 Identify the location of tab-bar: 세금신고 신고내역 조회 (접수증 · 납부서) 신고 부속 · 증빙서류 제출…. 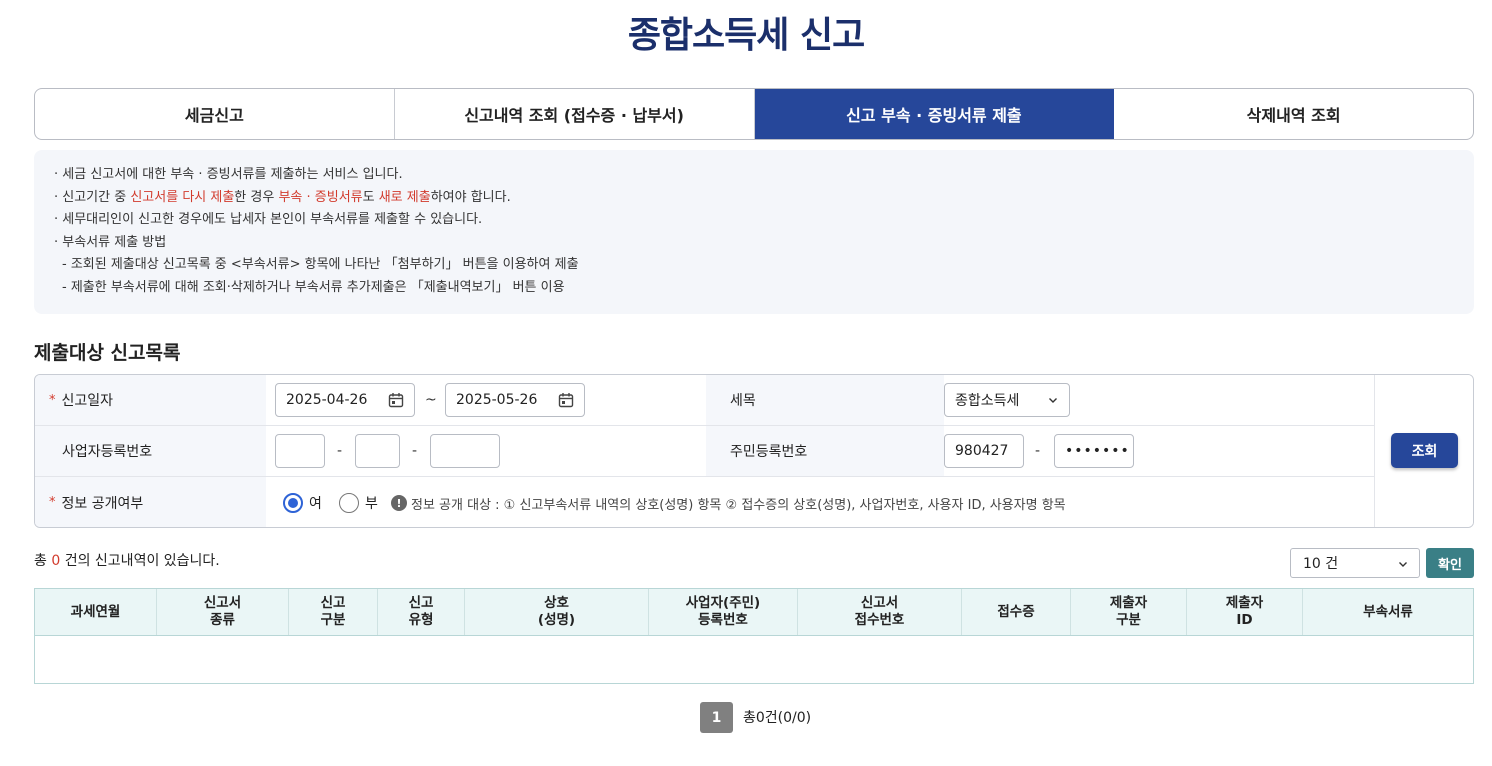
(754, 114).